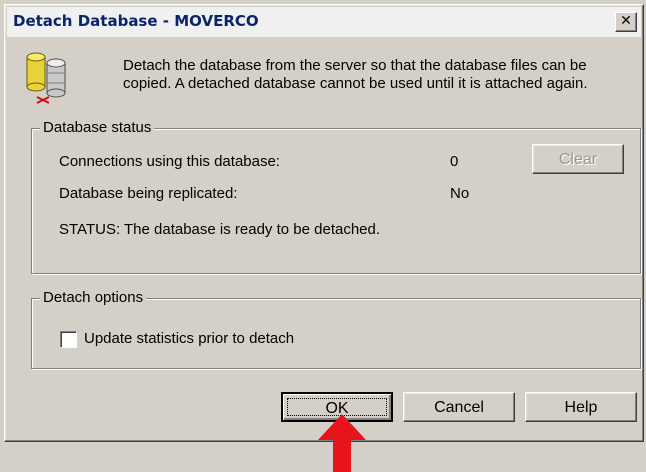 This screenshot has height=472, width=646. What do you see at coordinates (189, 338) in the screenshot?
I see `update-statistics-label: Update statistics prior to detach` at bounding box center [189, 338].